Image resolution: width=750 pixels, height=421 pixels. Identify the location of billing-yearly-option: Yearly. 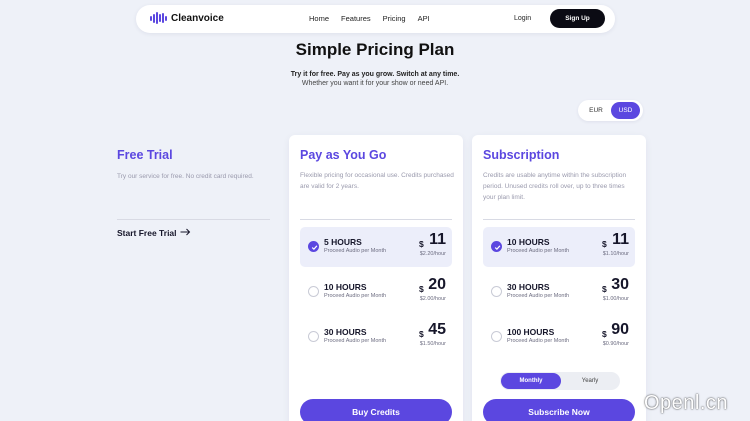
(590, 381).